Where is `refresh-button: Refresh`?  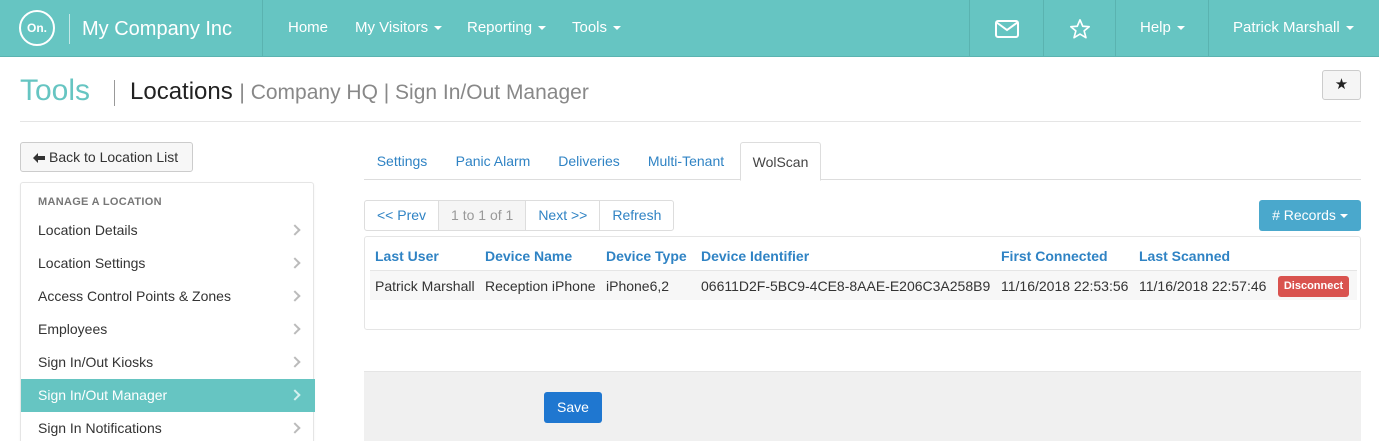
refresh-button: Refresh is located at coordinates (636, 215).